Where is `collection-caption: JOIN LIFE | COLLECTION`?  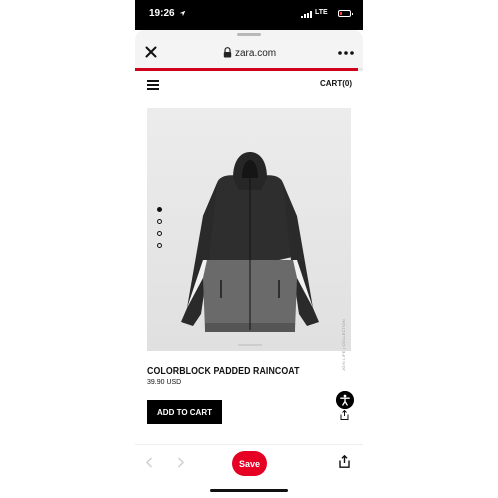 collection-caption: JOIN LIFE | COLLECTION is located at coordinates (343, 345).